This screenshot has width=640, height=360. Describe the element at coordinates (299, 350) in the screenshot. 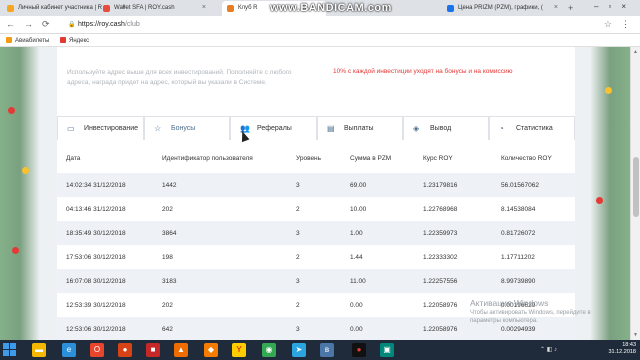

I see `telegram-icon: ➤` at that location.